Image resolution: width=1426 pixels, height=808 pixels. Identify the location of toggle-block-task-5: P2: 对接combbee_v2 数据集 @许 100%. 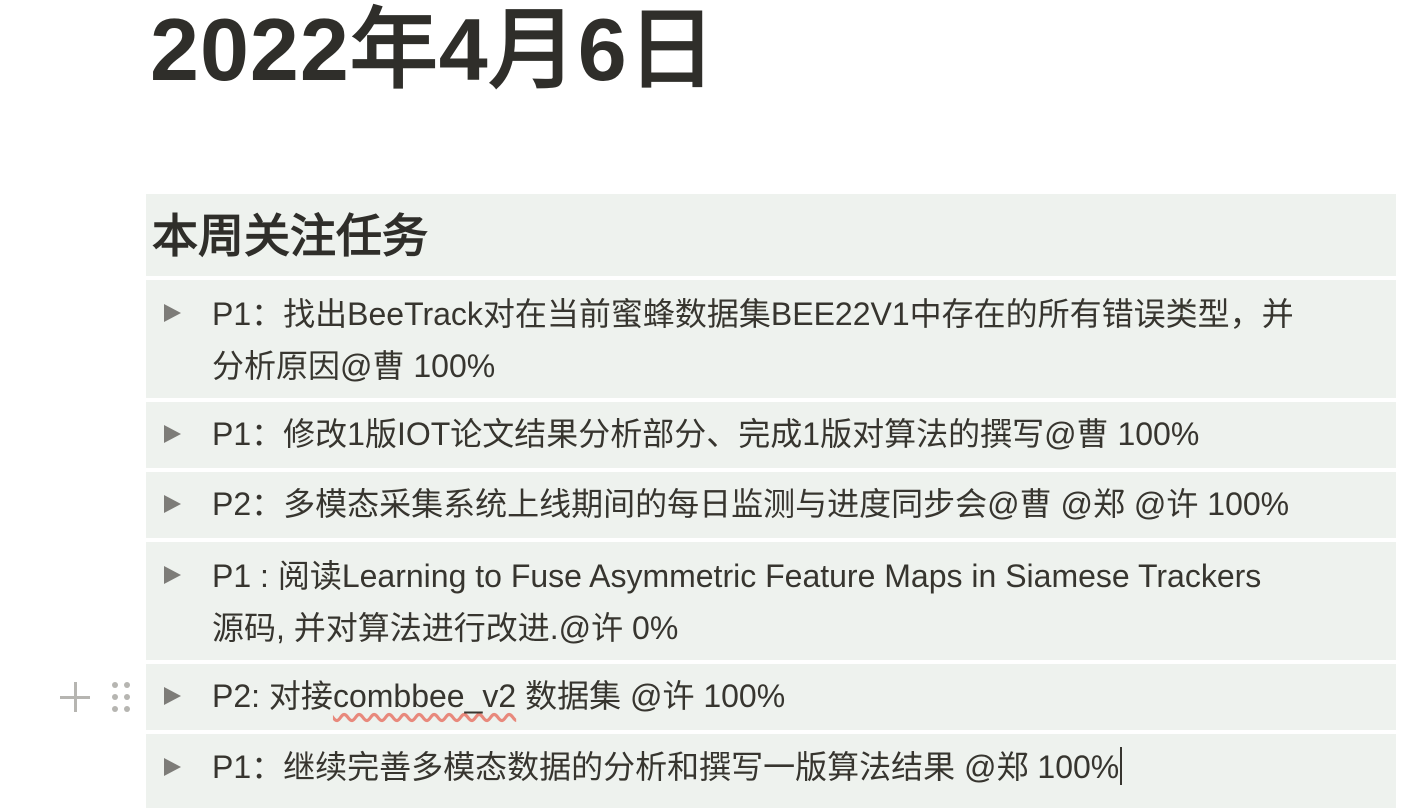
(771, 697).